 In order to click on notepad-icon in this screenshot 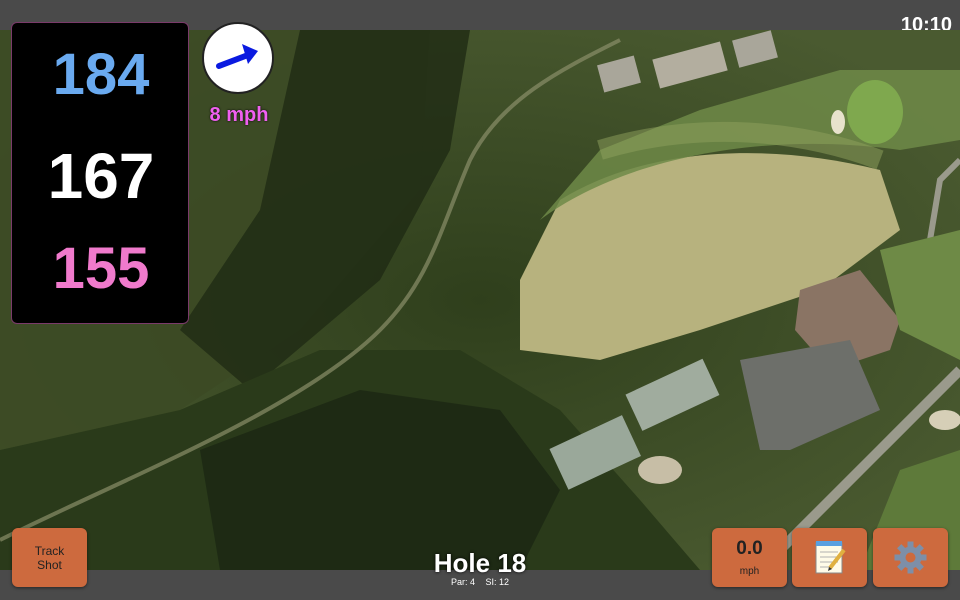, I will do `click(830, 557)`.